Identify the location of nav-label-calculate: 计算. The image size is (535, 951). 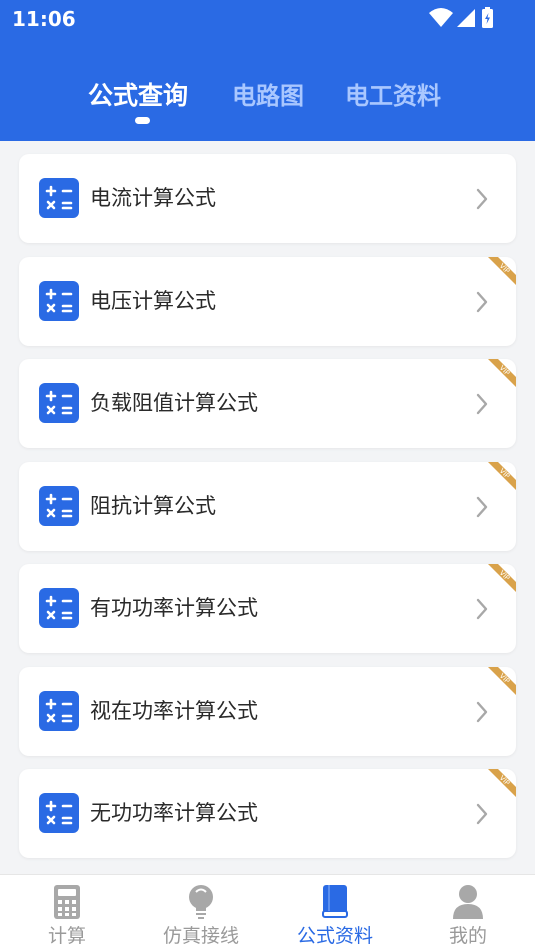
(66, 936).